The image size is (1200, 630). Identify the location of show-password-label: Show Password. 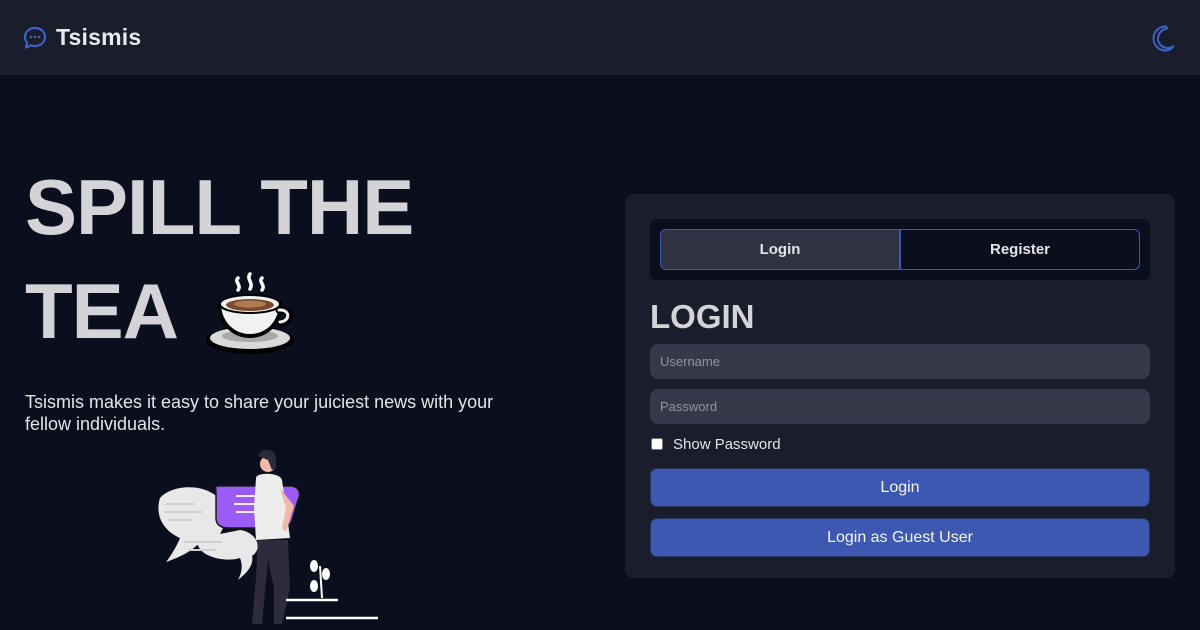
(727, 444).